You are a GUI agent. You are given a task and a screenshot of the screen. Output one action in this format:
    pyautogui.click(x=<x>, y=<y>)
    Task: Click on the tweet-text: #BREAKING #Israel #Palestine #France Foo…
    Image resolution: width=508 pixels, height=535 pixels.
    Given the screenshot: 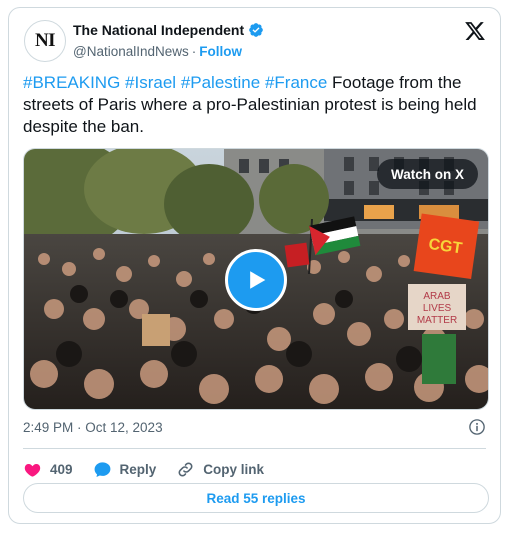 What is the action you would take?
    pyautogui.click(x=256, y=105)
    